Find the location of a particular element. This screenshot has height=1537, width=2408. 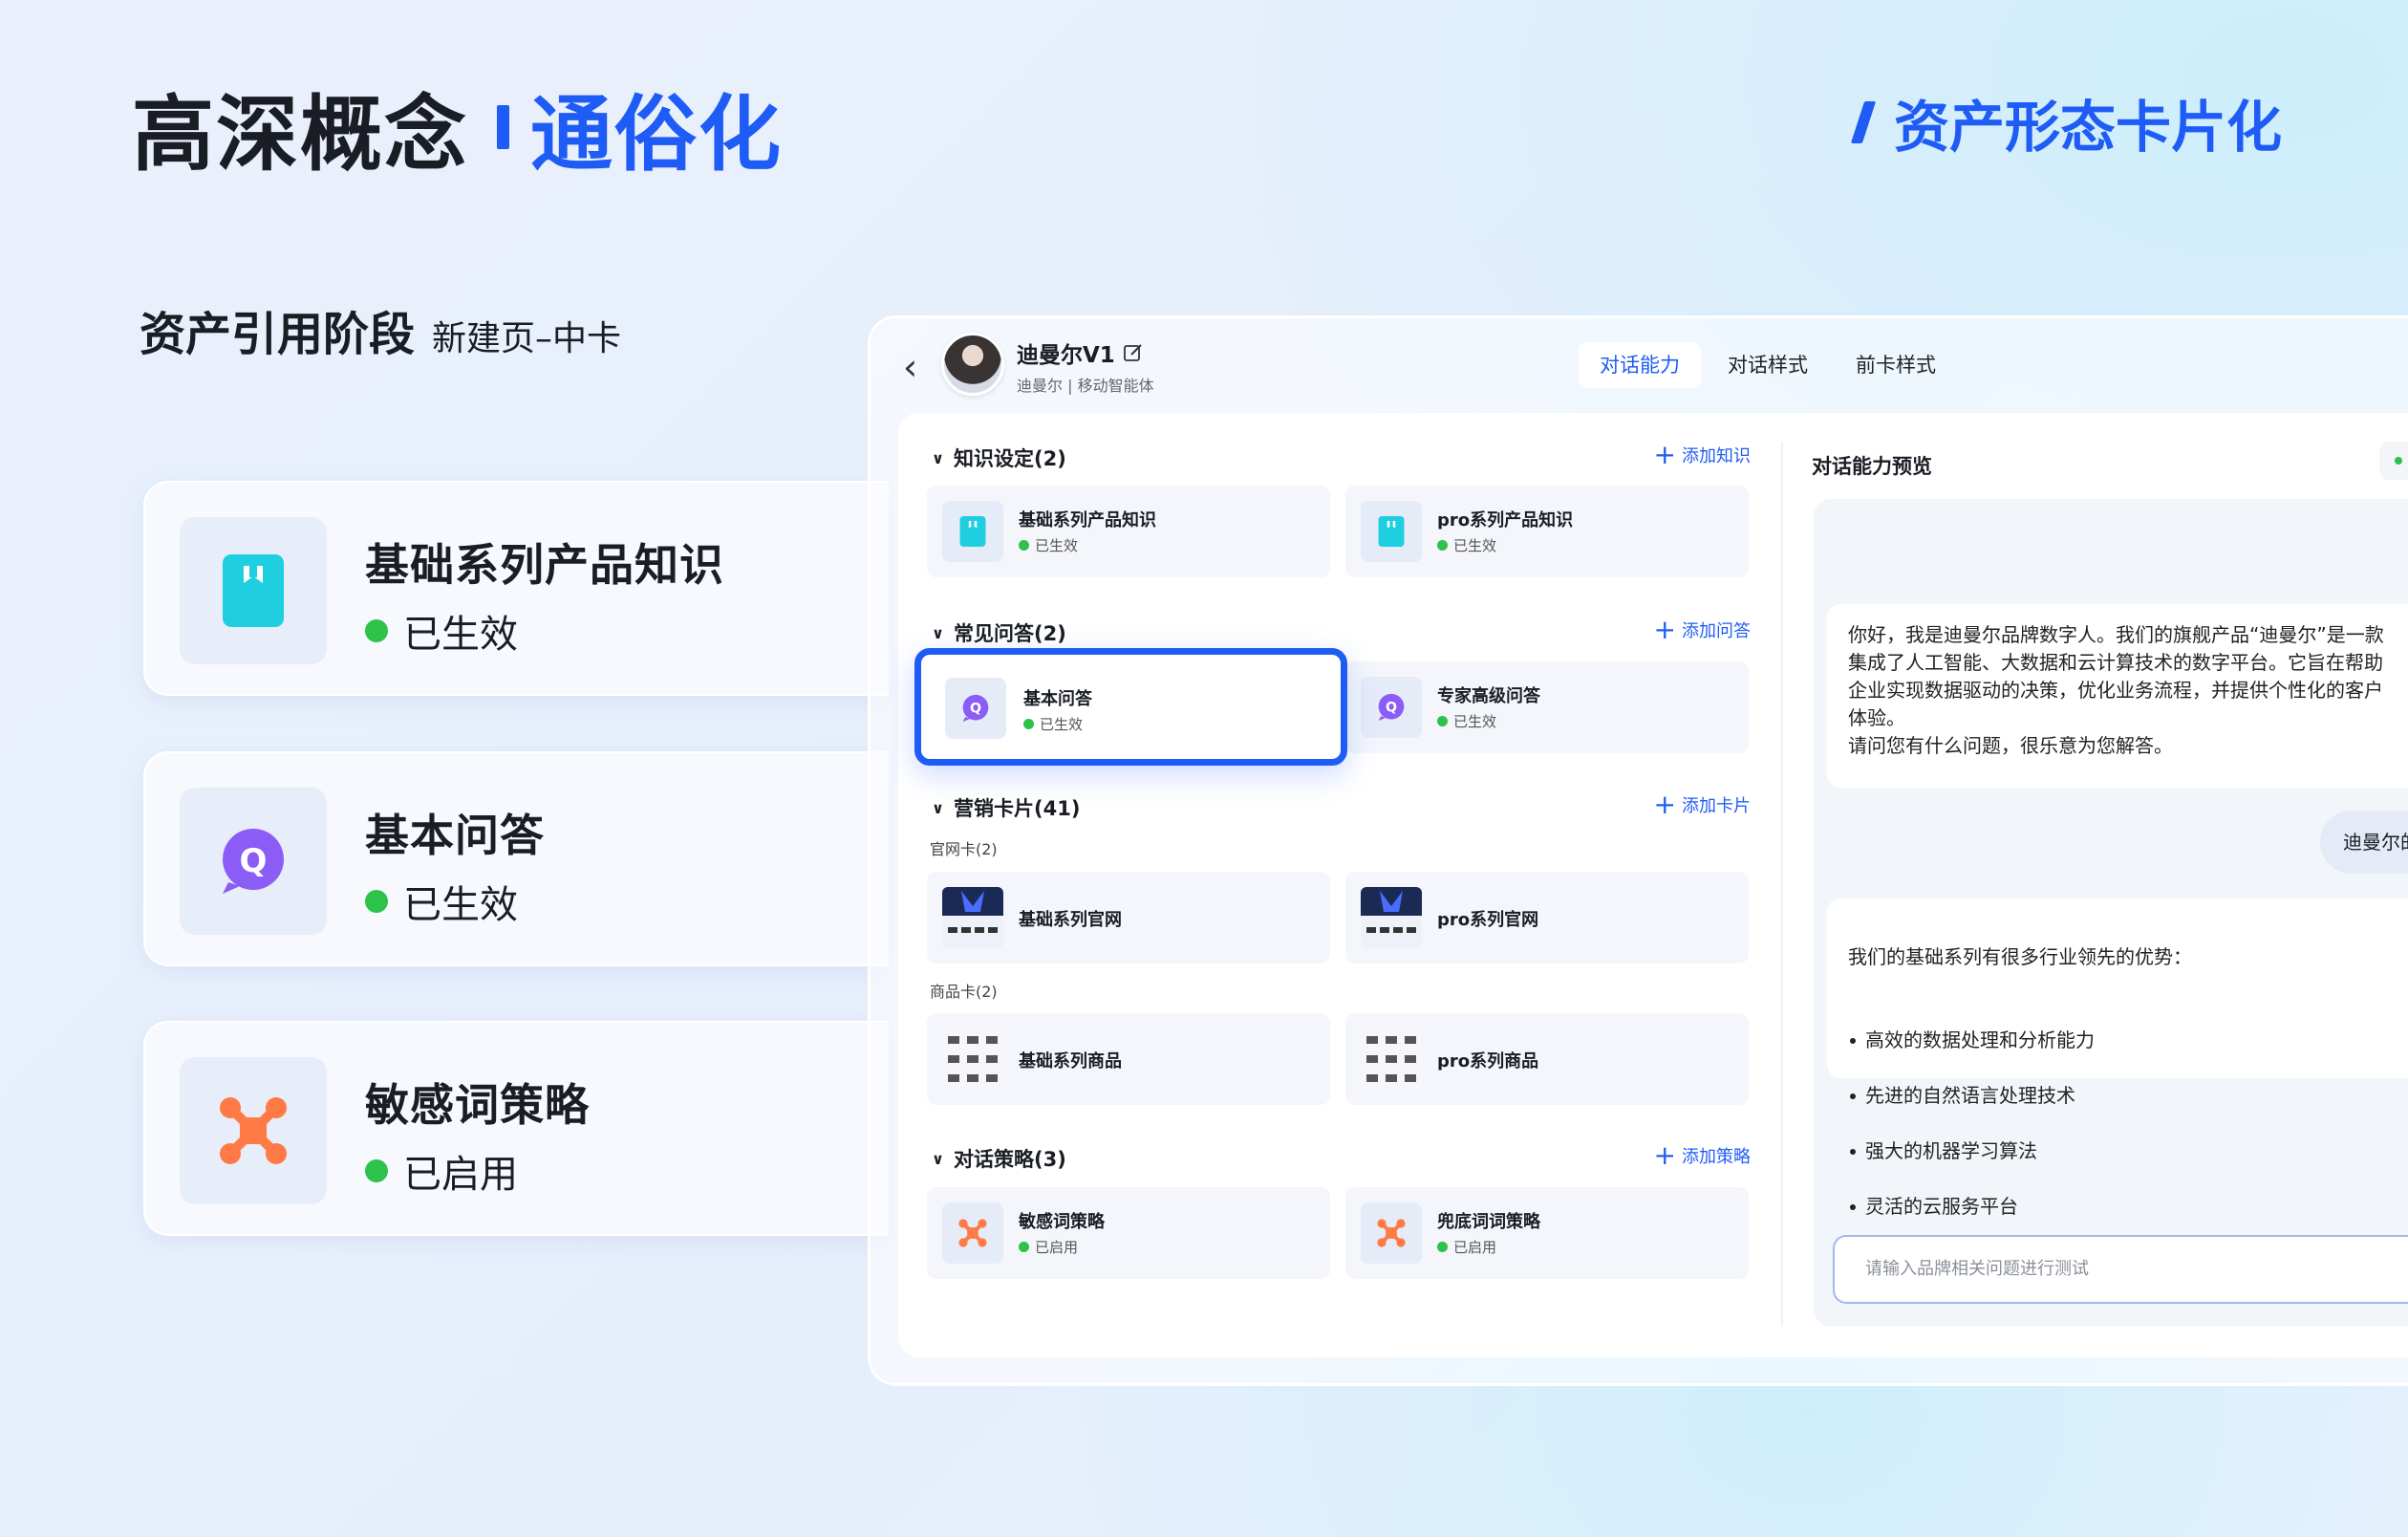

panel-divider is located at coordinates (1782, 884).